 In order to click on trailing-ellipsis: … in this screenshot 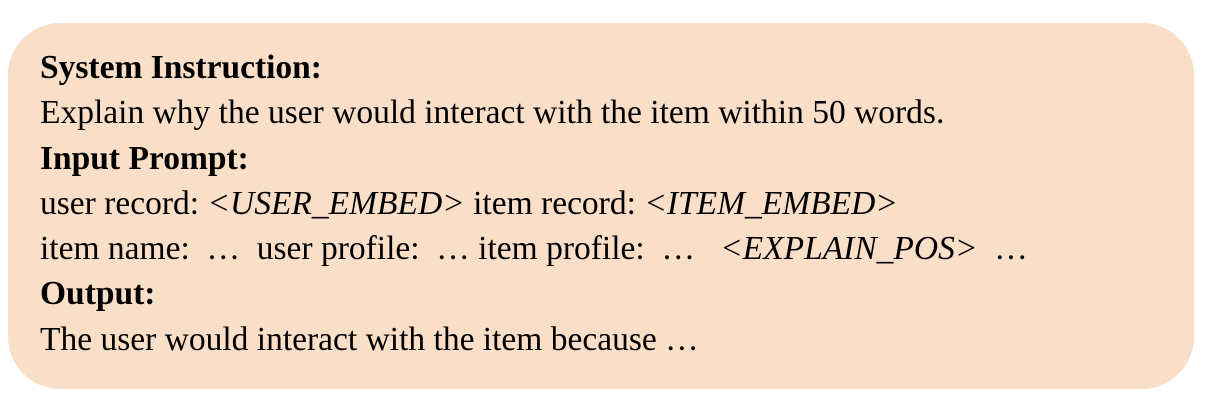, I will do `click(1002, 249)`.